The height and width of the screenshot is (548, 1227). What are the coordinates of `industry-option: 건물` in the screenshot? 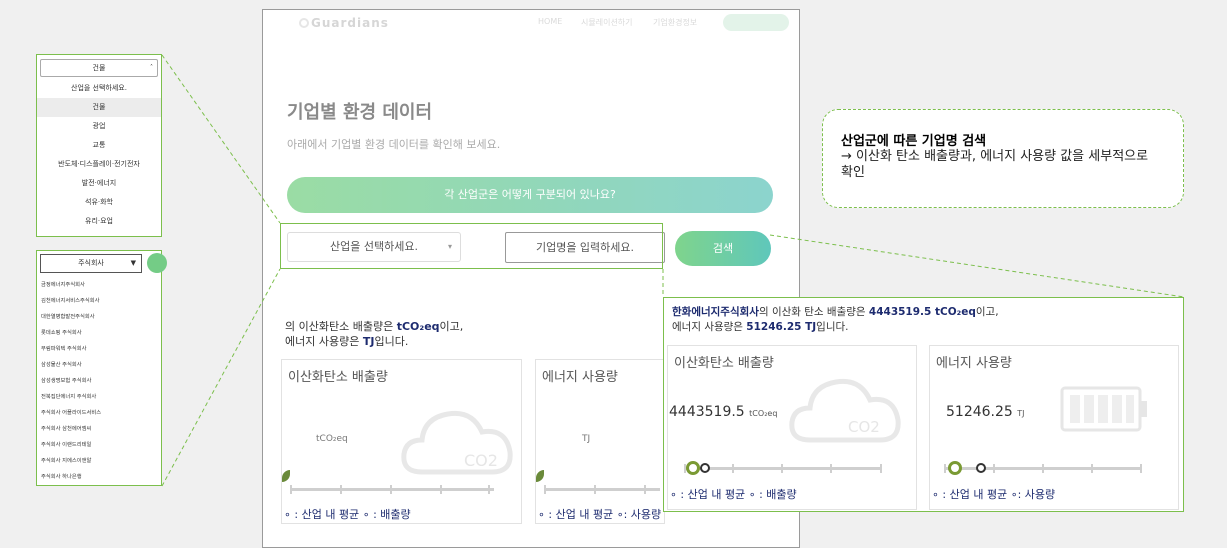 It's located at (99, 107).